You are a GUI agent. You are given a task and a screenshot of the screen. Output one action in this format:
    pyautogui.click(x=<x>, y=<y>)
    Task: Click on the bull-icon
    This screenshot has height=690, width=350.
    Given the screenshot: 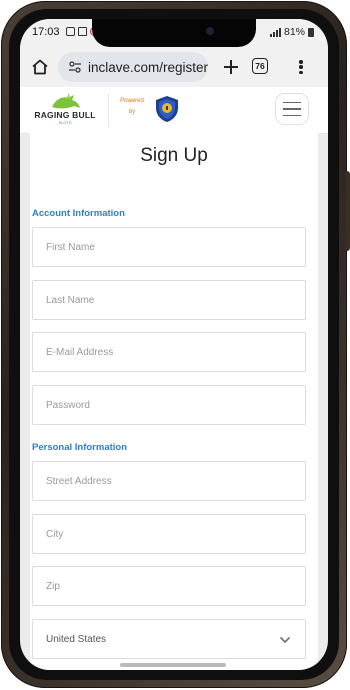 What is the action you would take?
    pyautogui.click(x=66, y=101)
    